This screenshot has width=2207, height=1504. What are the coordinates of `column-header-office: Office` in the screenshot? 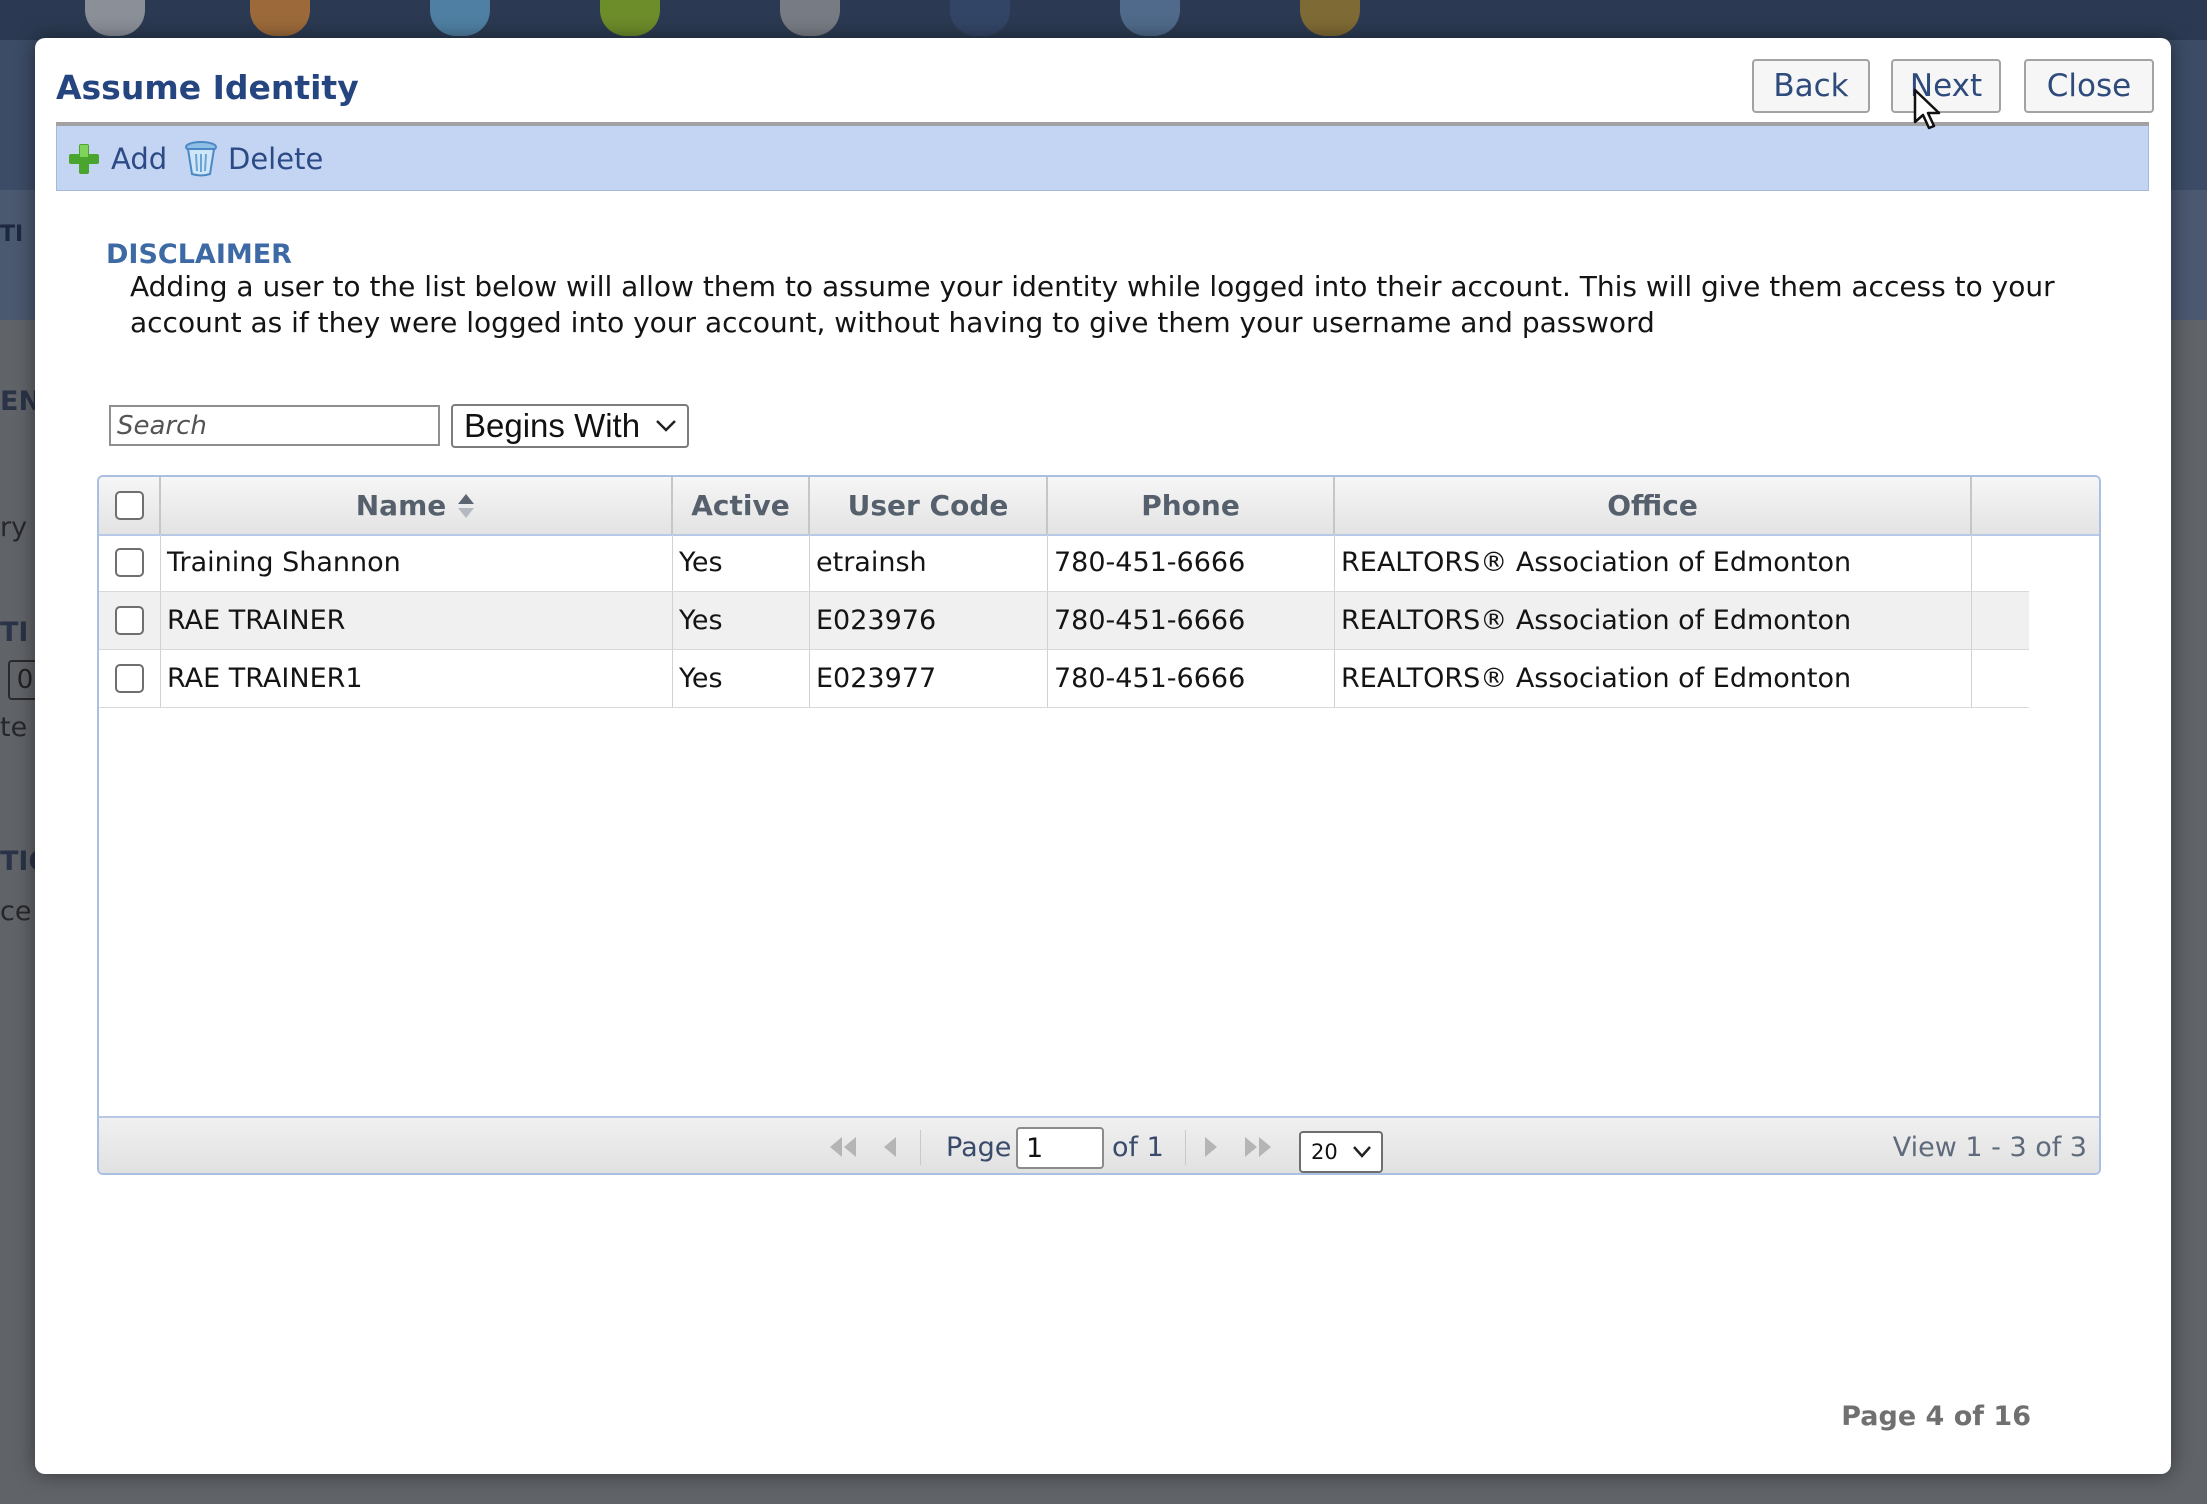 It's located at (1653, 505).